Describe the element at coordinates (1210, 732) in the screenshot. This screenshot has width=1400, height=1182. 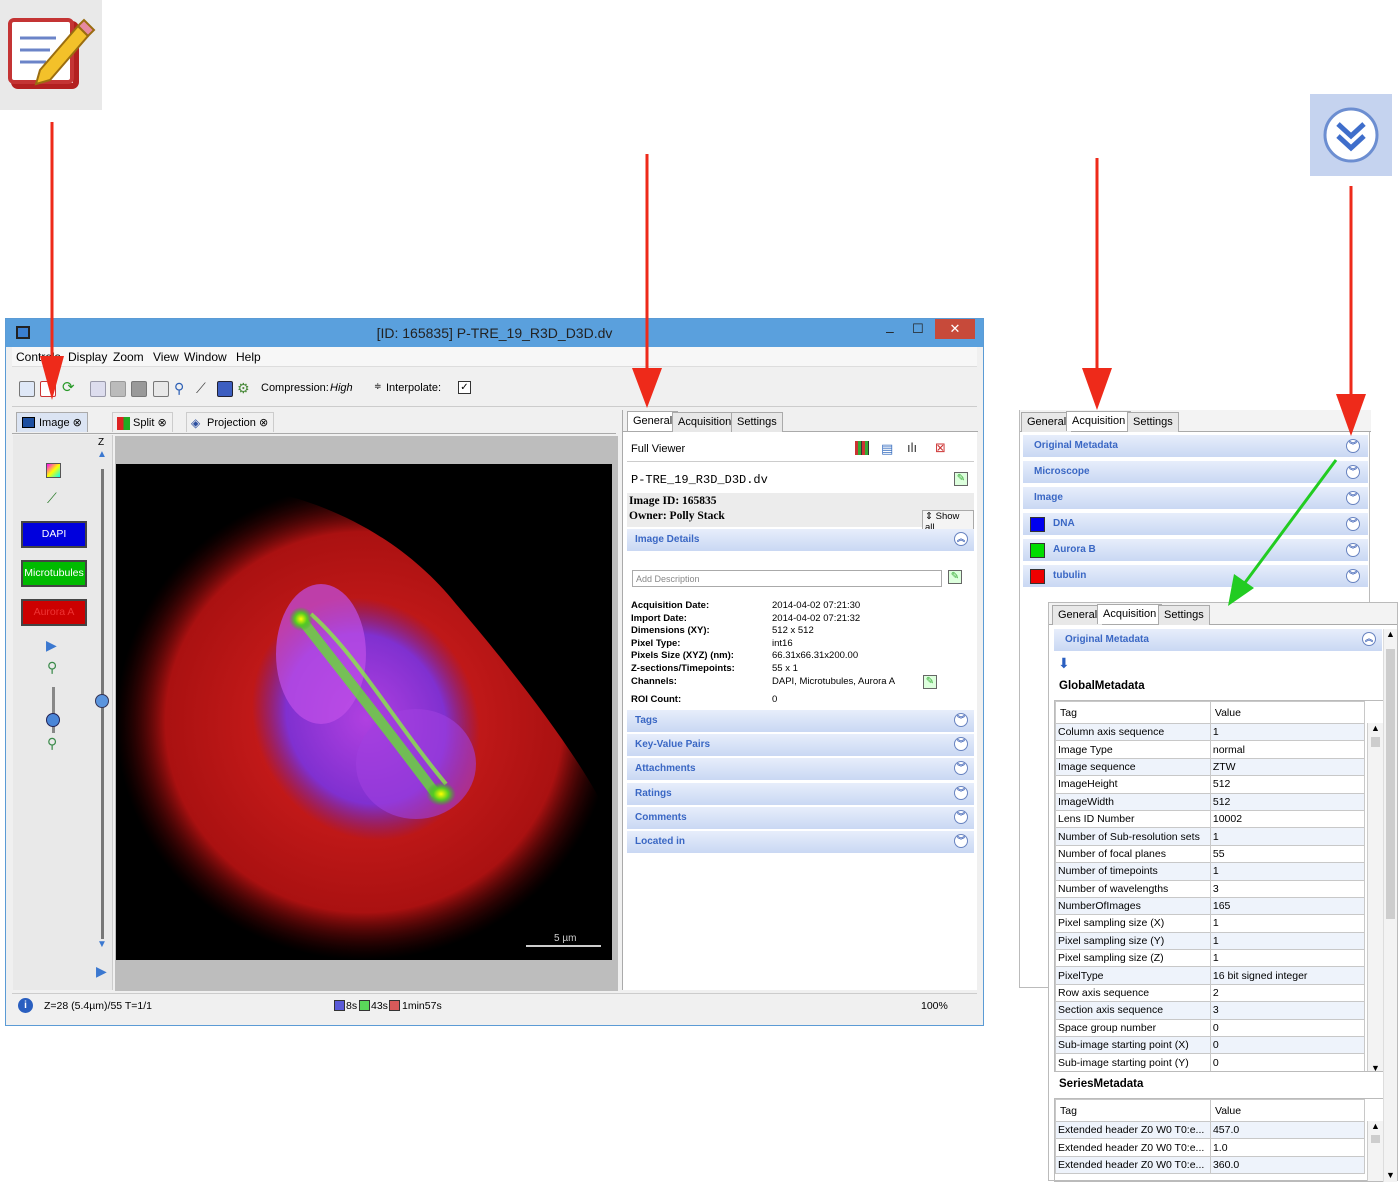
I see `table-row: Column axis sequence 1` at that location.